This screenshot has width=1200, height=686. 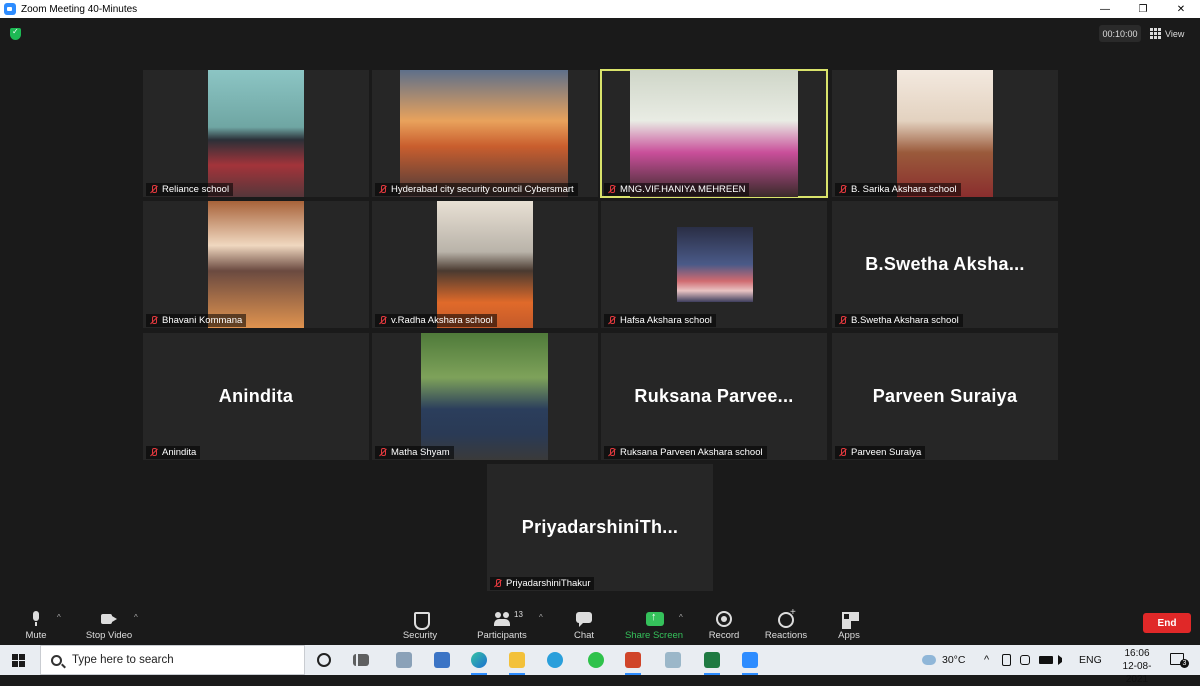 I want to click on participant-name-label: PriyadarshiniThakur, so click(x=542, y=583).